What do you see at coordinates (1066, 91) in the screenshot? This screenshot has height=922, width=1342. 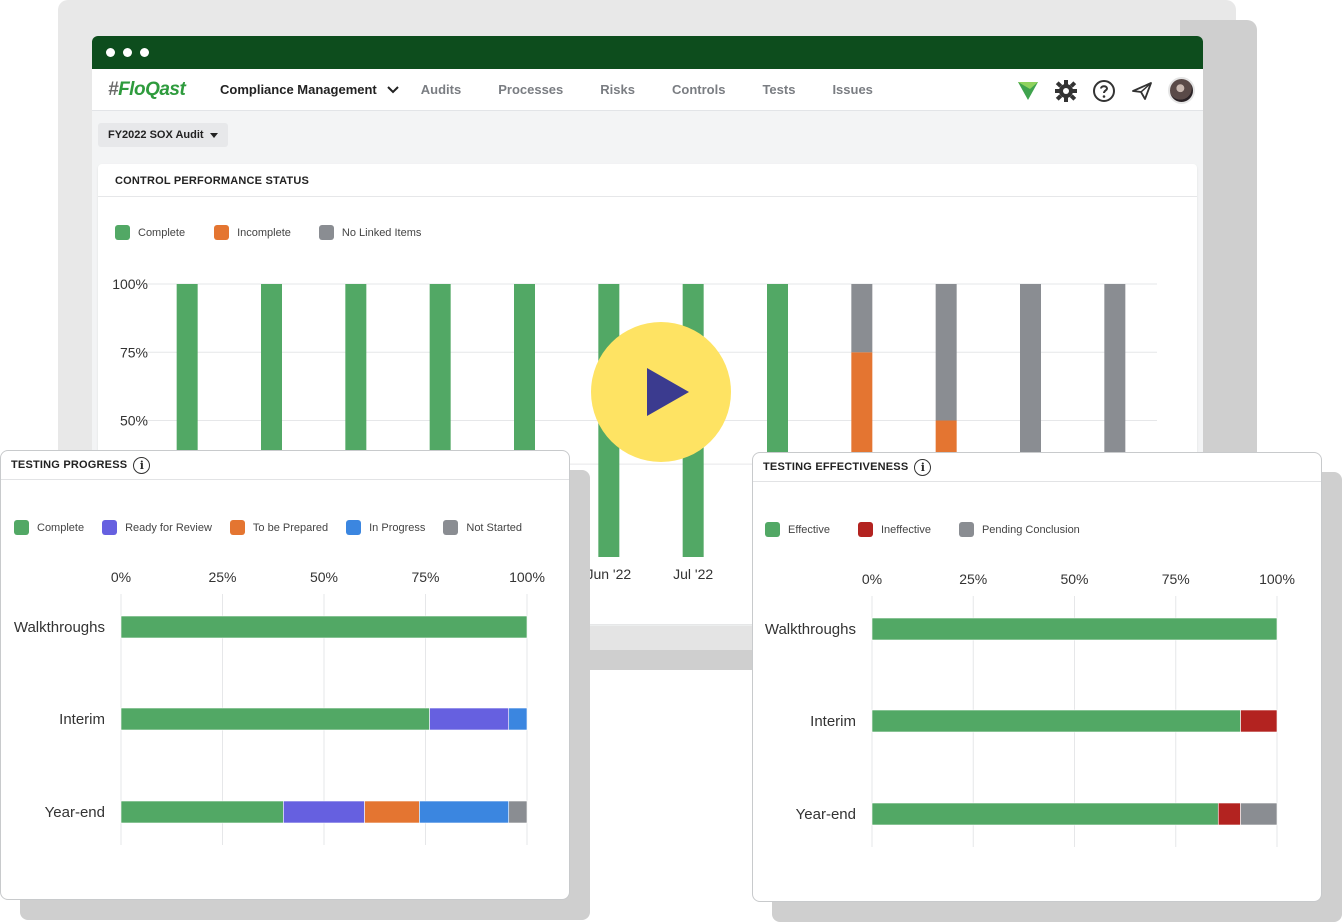 I see `gear-icon` at bounding box center [1066, 91].